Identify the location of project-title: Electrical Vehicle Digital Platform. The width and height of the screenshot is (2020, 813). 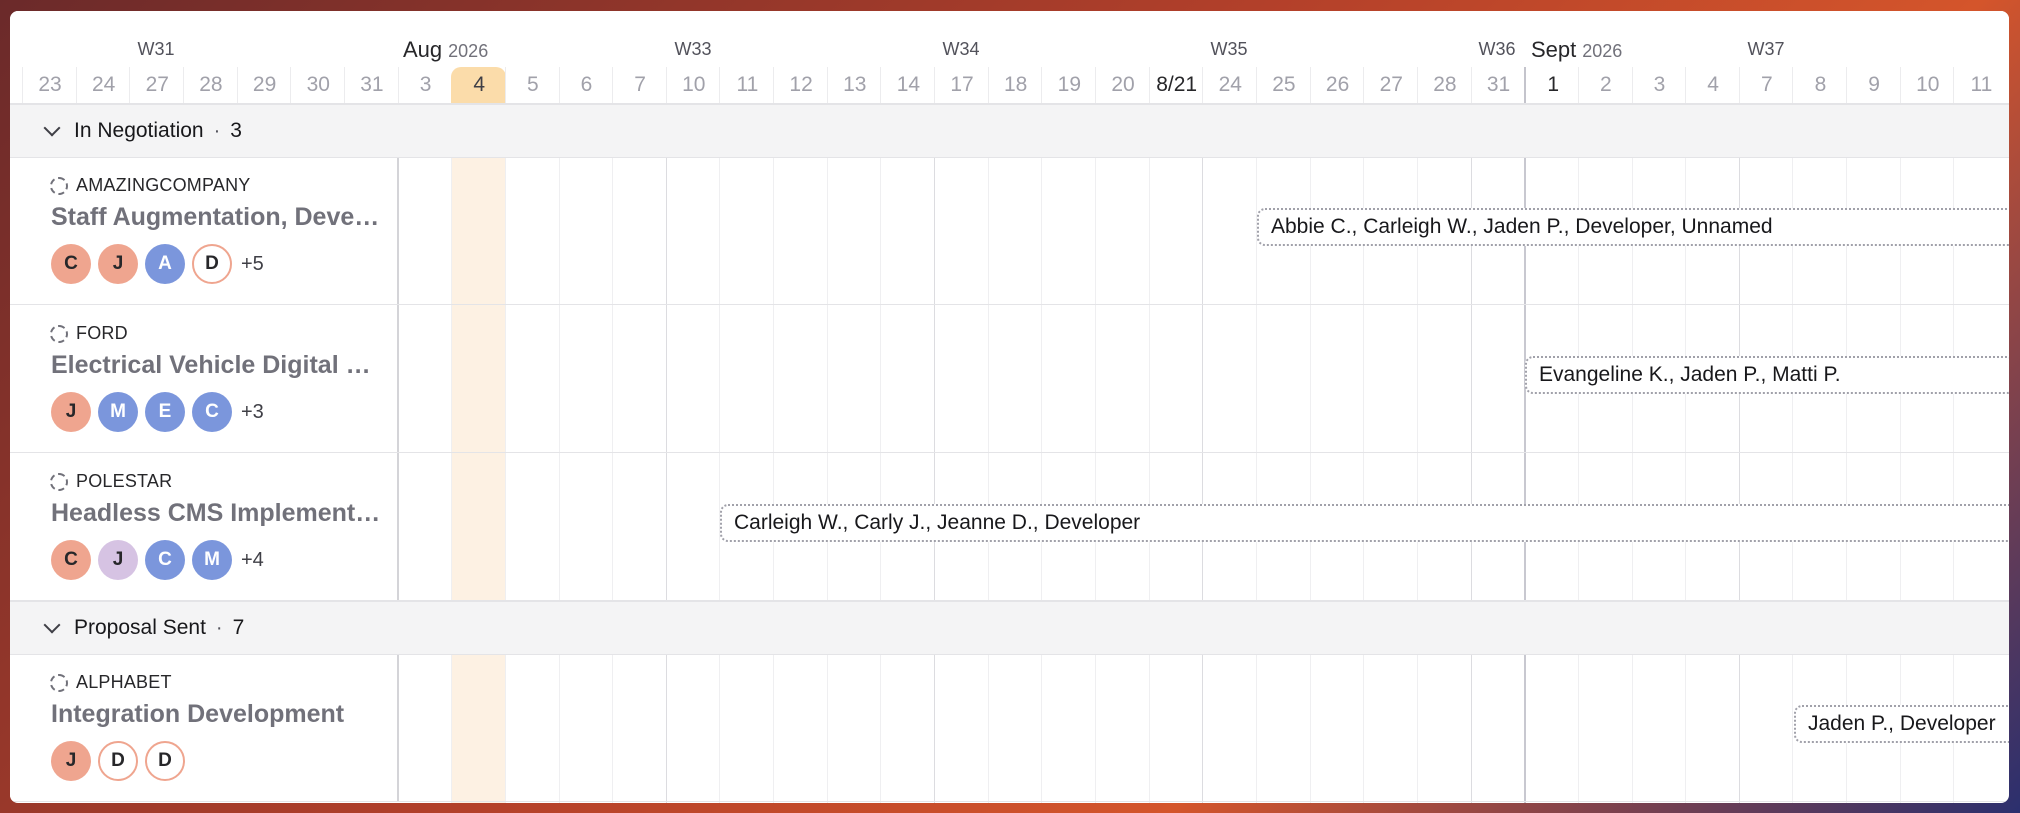
(218, 365).